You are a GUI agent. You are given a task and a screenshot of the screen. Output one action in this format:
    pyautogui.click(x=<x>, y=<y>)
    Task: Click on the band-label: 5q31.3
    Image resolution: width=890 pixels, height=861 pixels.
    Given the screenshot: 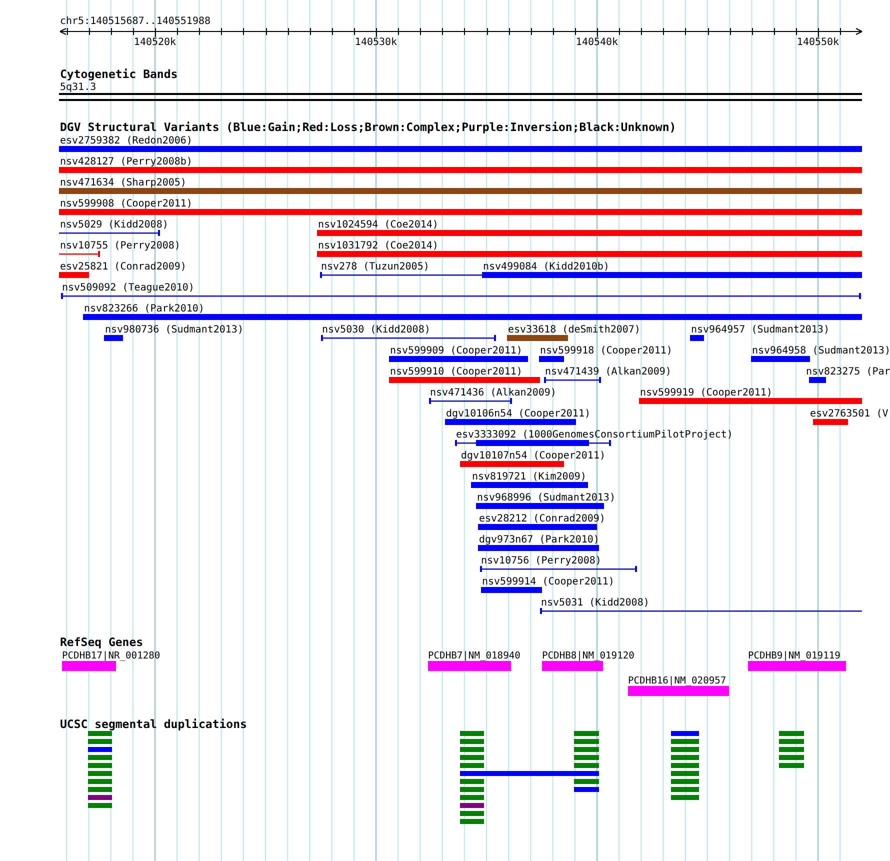 What is the action you would take?
    pyautogui.click(x=78, y=87)
    